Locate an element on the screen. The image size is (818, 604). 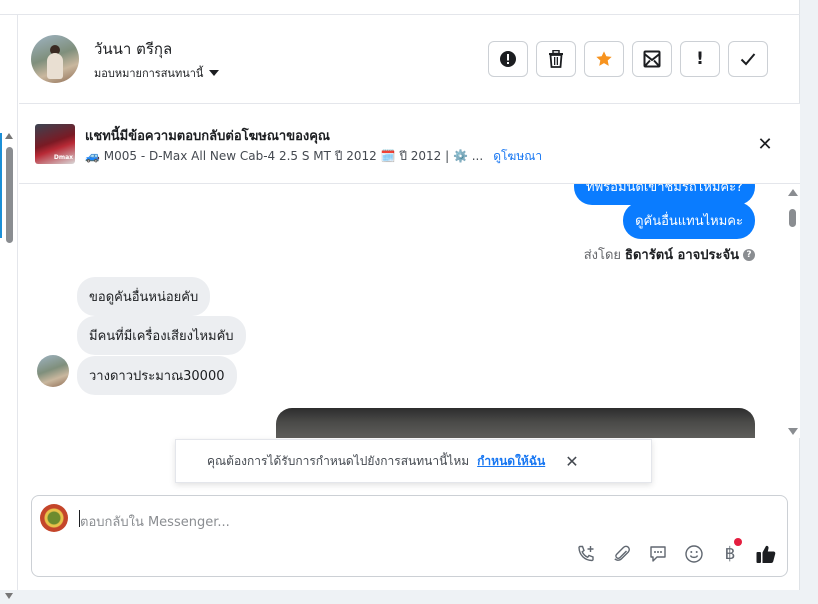
add-call-icon is located at coordinates (586, 554).